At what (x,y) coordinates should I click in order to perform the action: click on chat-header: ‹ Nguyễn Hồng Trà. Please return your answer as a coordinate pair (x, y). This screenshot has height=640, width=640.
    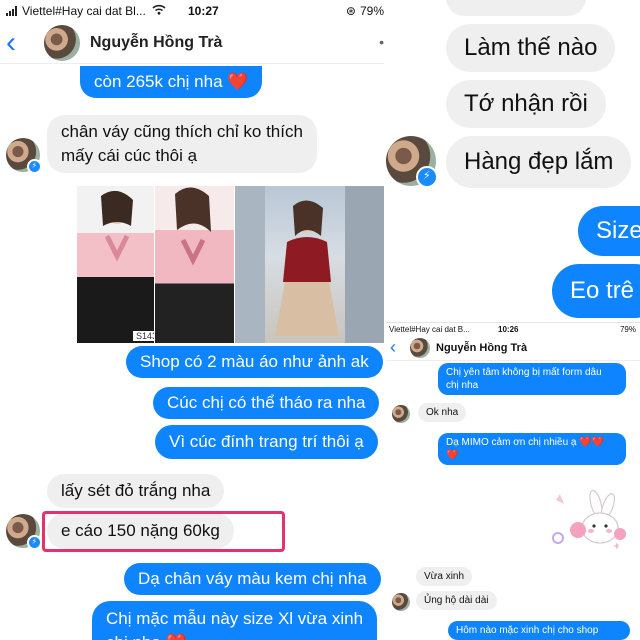
    Looking at the image, I should click on (513, 348).